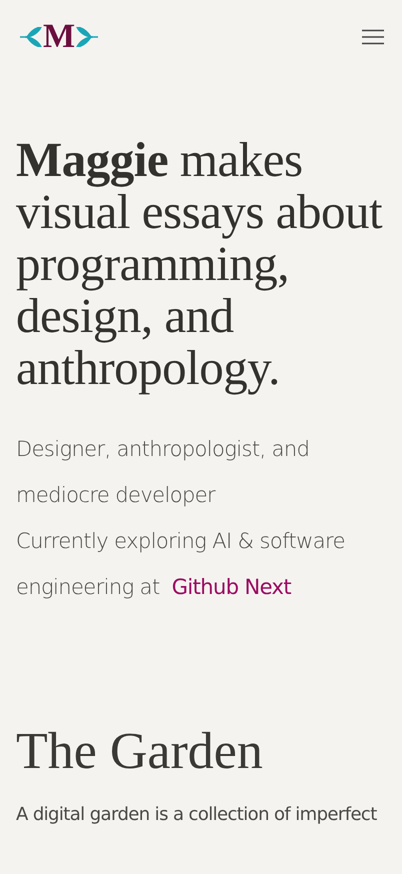 This screenshot has width=402, height=874. I want to click on menu-icon, so click(373, 37).